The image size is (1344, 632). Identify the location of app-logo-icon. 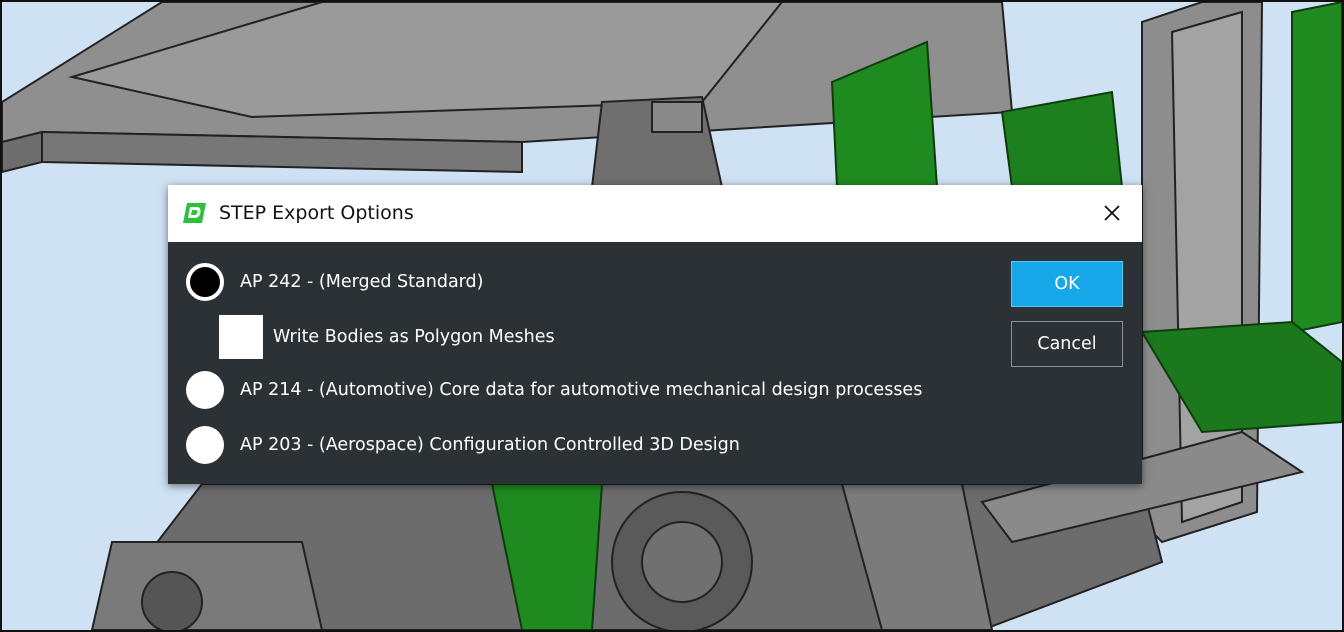
(194, 213).